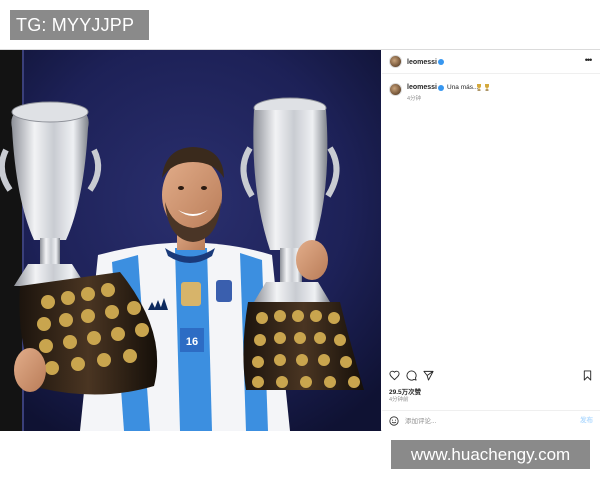 The width and height of the screenshot is (600, 480). Describe the element at coordinates (441, 62) in the screenshot. I see `verified-badge-icon` at that location.